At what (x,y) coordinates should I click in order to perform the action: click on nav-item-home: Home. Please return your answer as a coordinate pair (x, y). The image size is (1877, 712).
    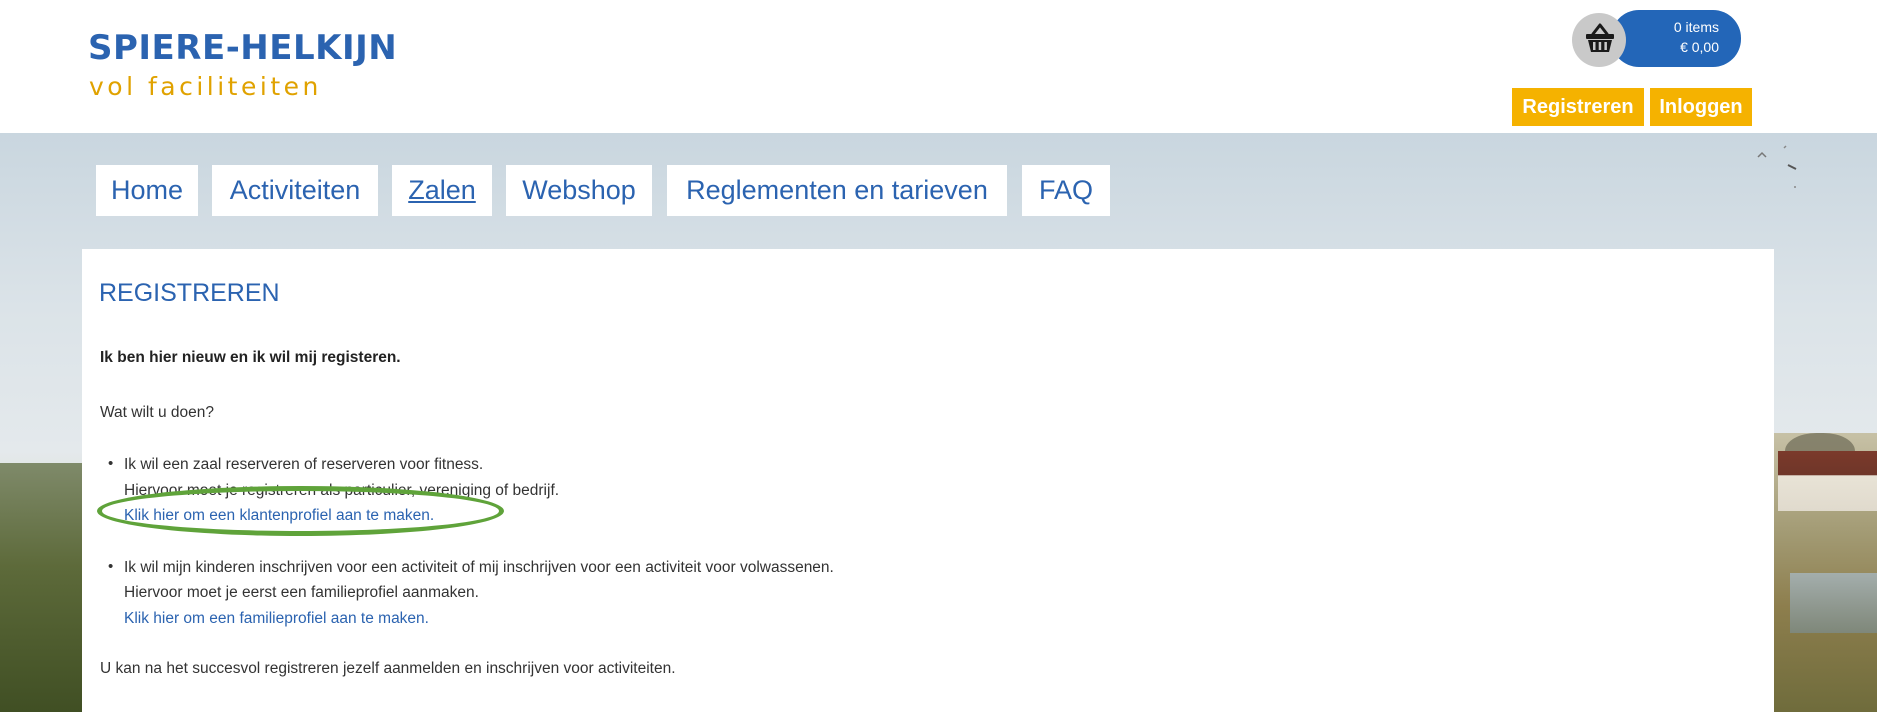
    Looking at the image, I should click on (147, 190).